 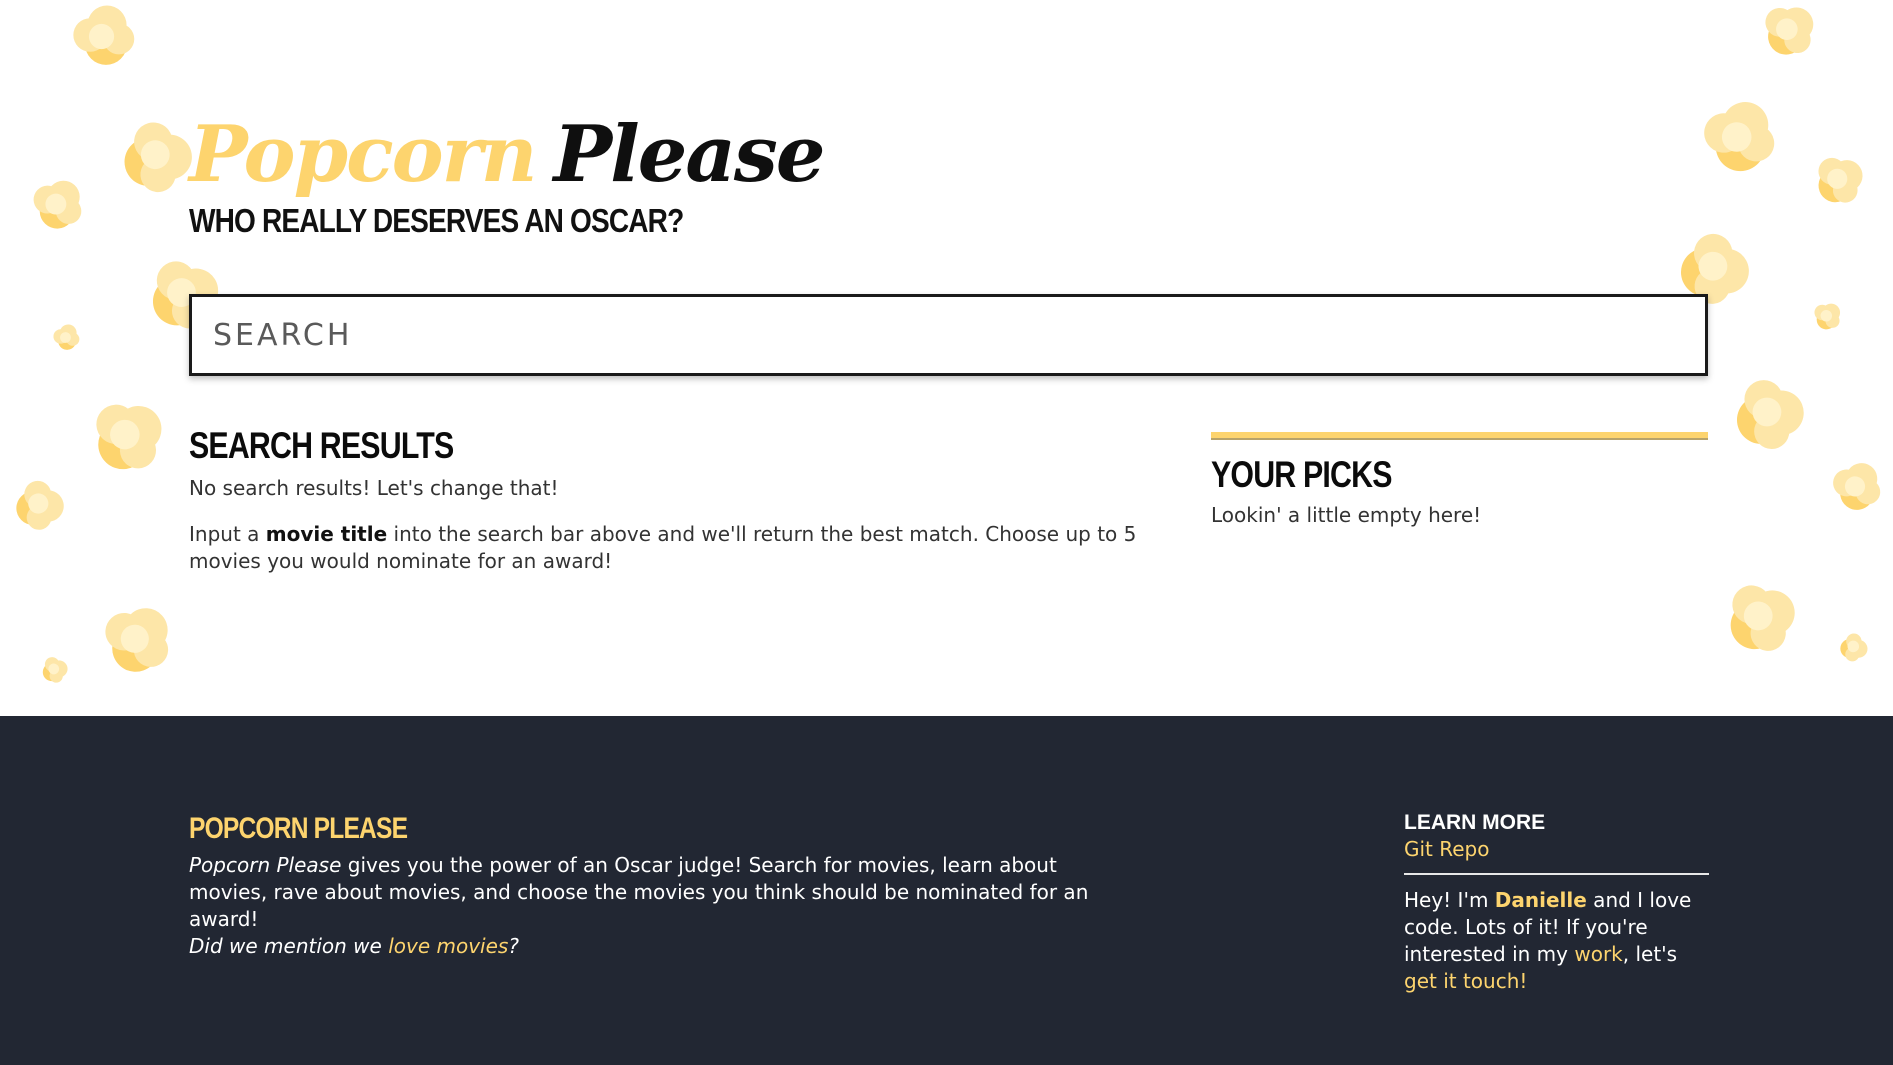 What do you see at coordinates (326, 534) in the screenshot?
I see `instructions-bold-text: movie title` at bounding box center [326, 534].